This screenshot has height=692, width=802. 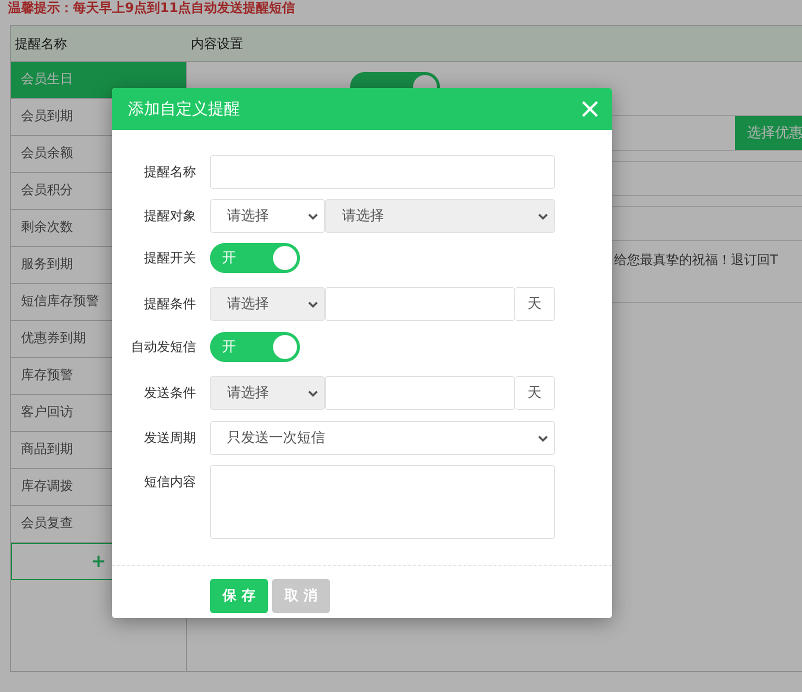 What do you see at coordinates (382, 502) in the screenshot?
I see `textarea-field` at bounding box center [382, 502].